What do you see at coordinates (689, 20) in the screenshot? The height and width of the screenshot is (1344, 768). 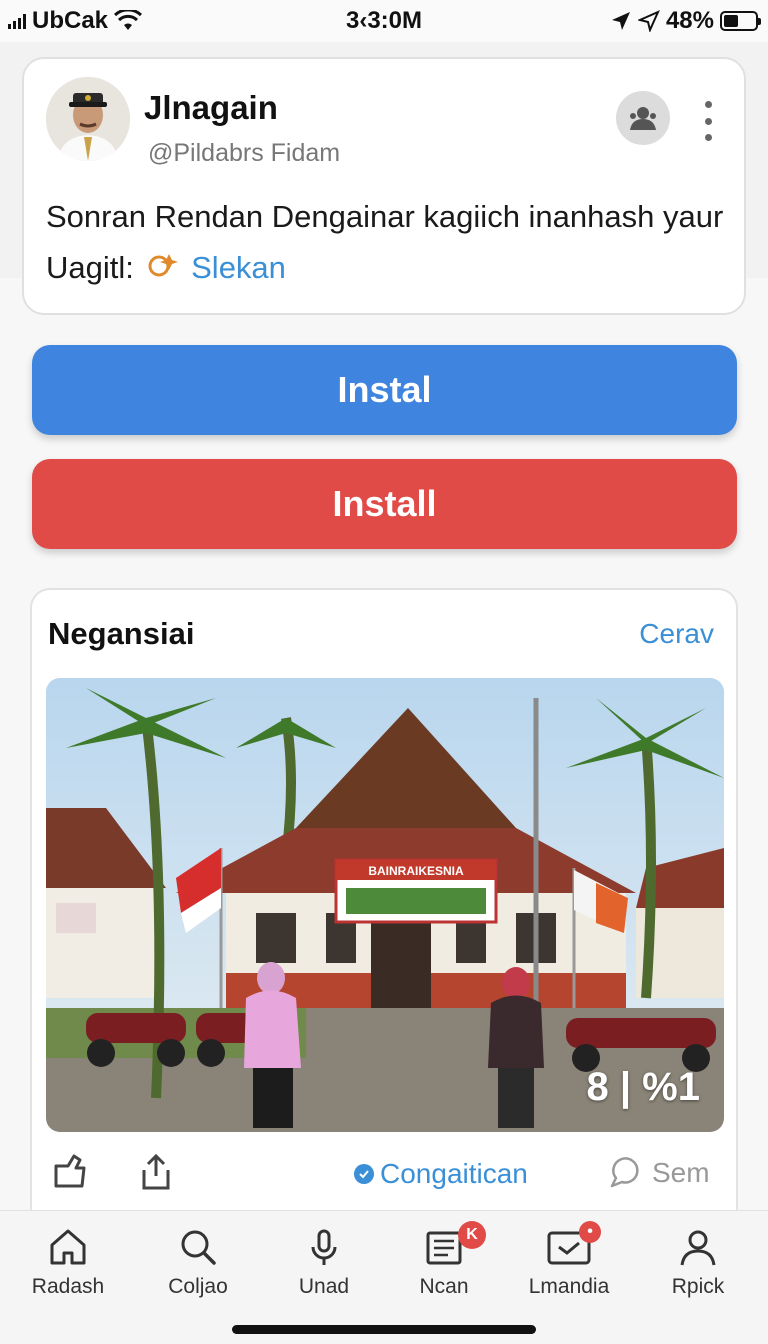 I see `battery-percent: 48%` at bounding box center [689, 20].